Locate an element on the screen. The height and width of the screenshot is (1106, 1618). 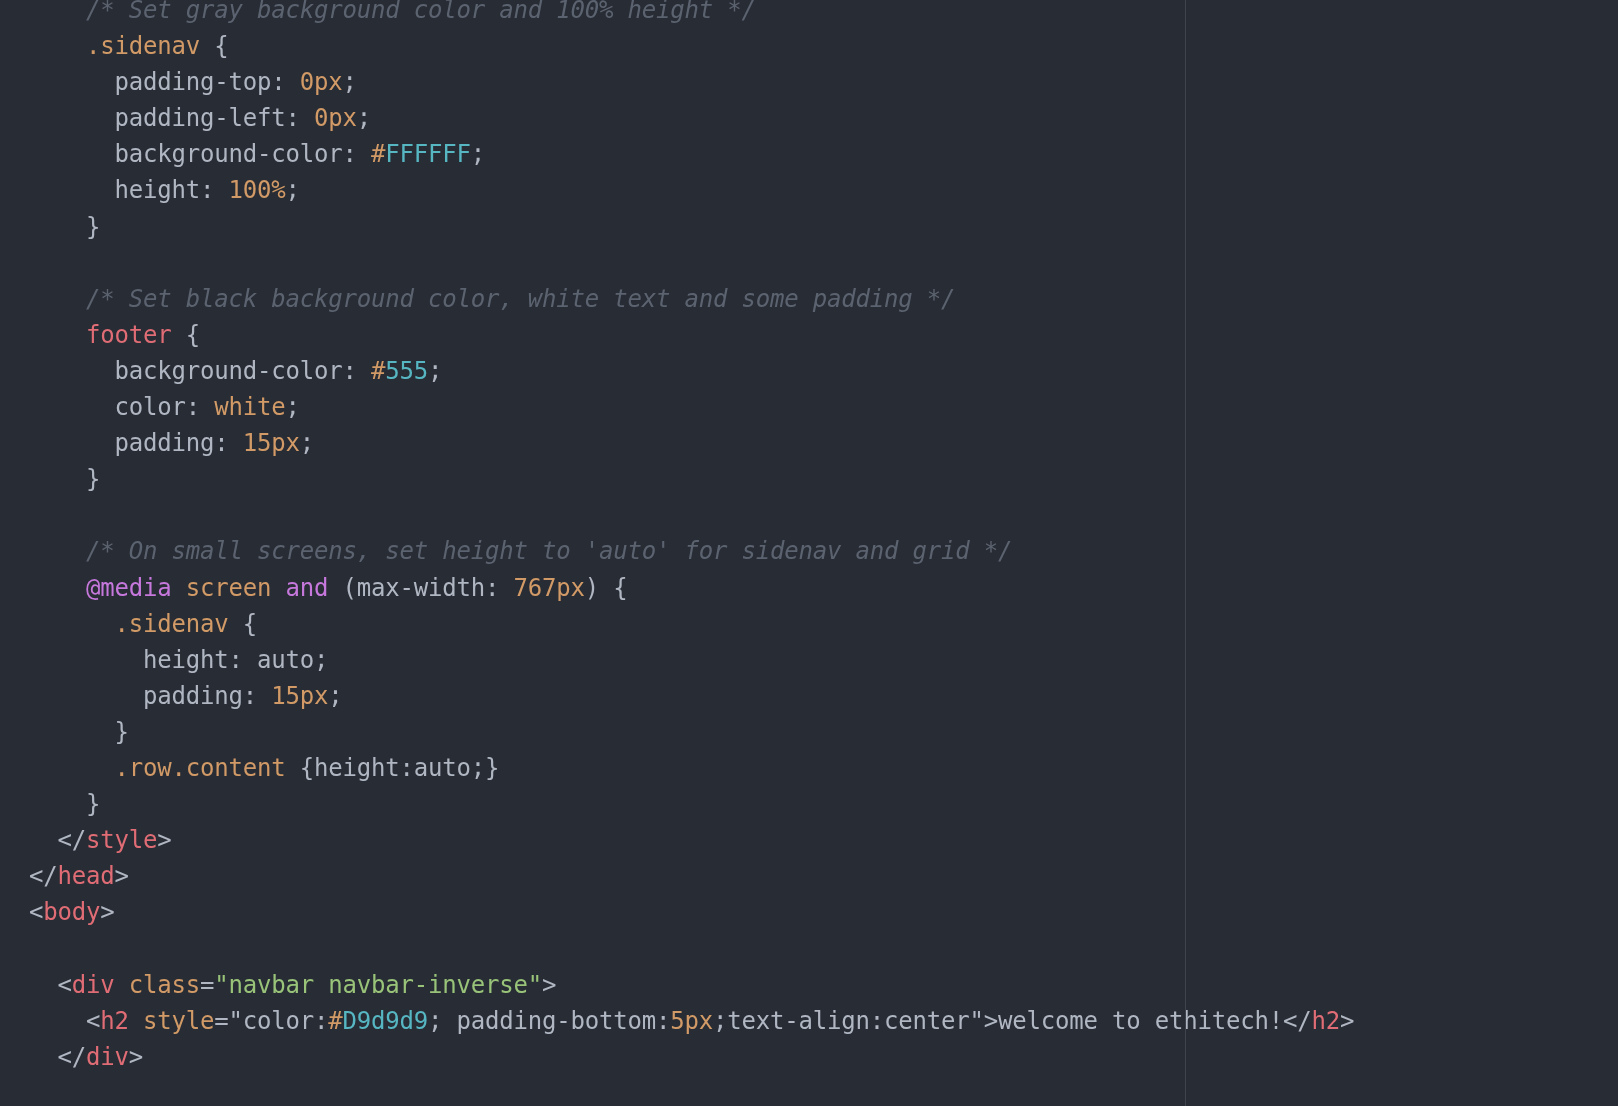
code-line: </div> is located at coordinates (99, 1057).